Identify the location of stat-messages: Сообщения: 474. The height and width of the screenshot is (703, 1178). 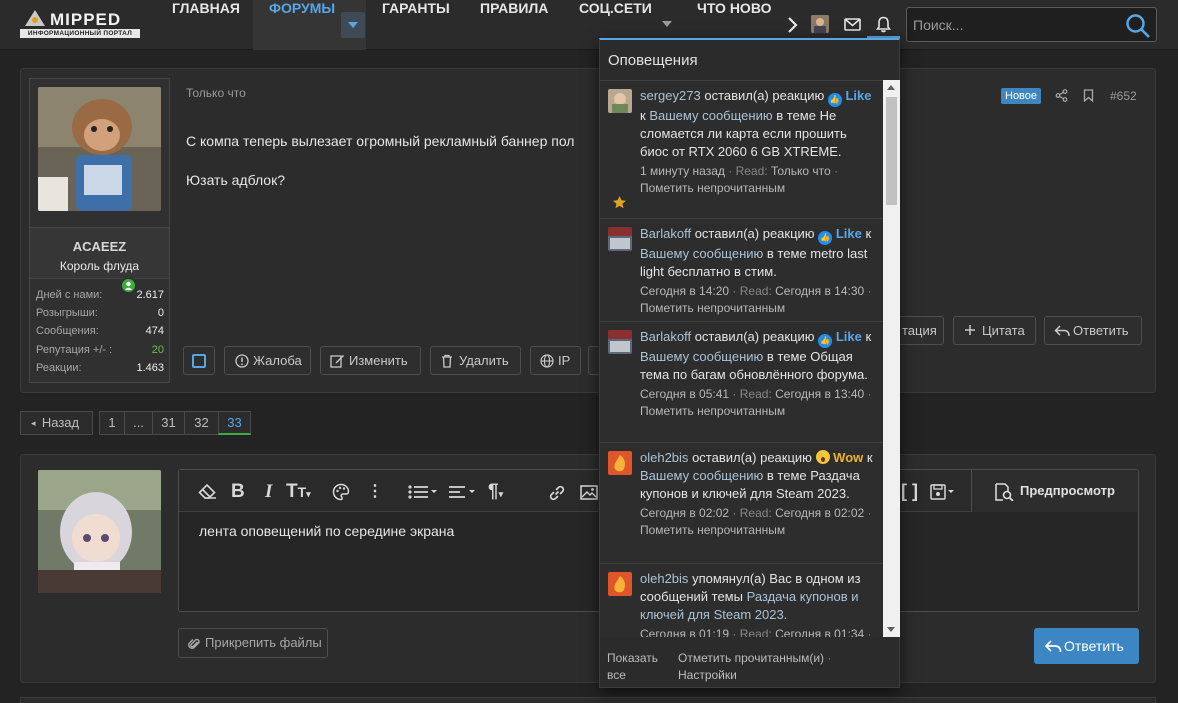
(100, 331).